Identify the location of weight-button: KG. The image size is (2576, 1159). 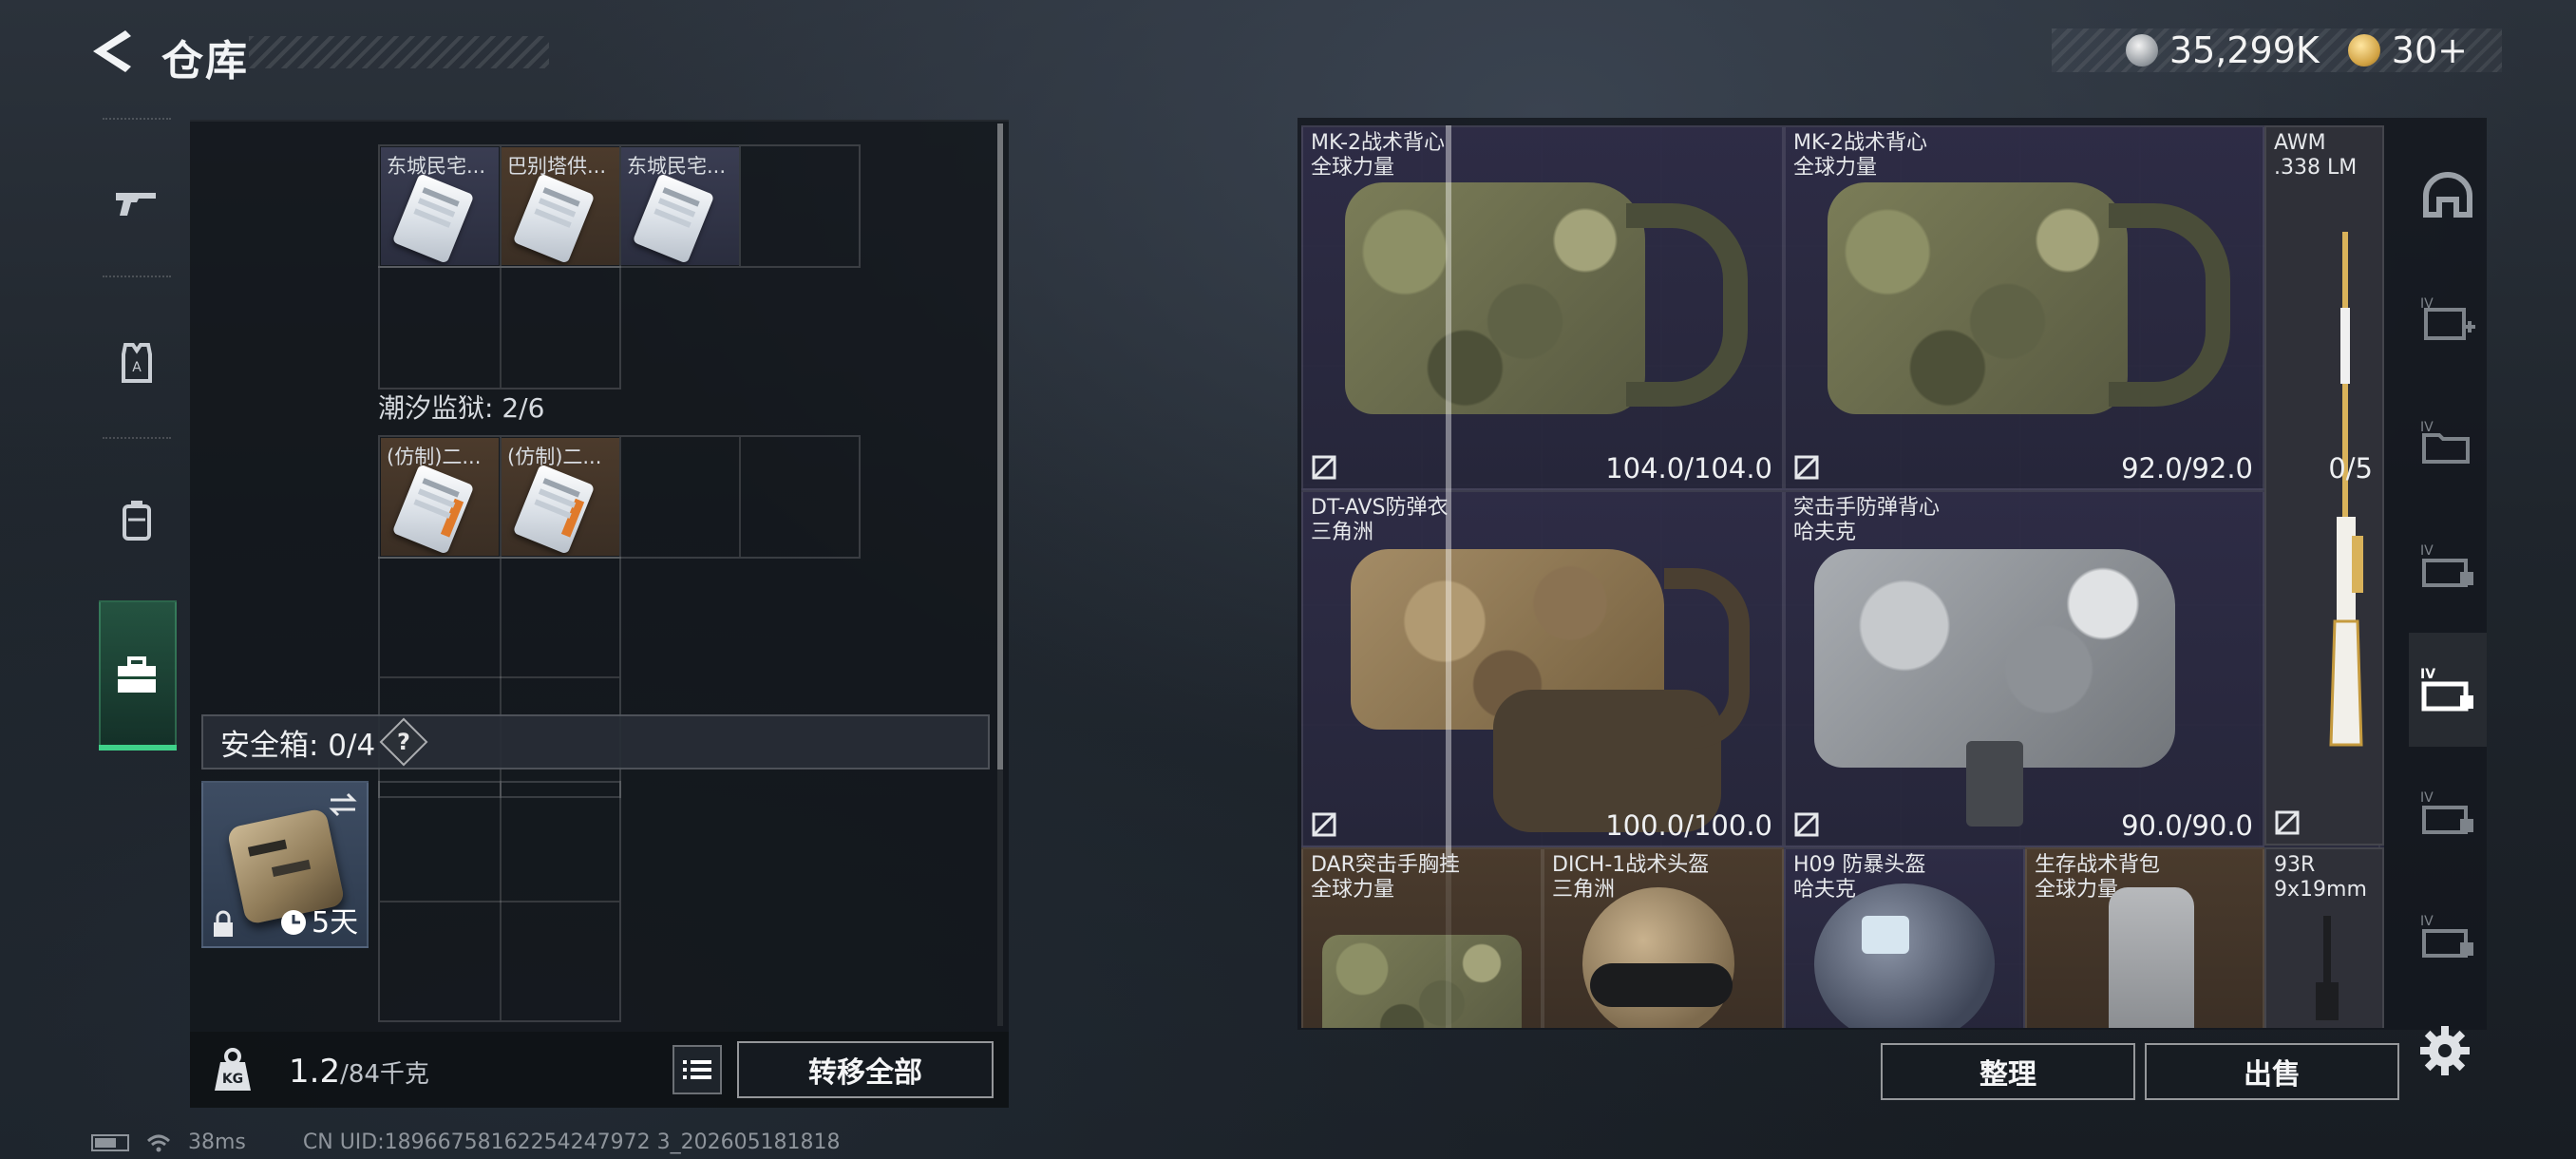
(232, 1069).